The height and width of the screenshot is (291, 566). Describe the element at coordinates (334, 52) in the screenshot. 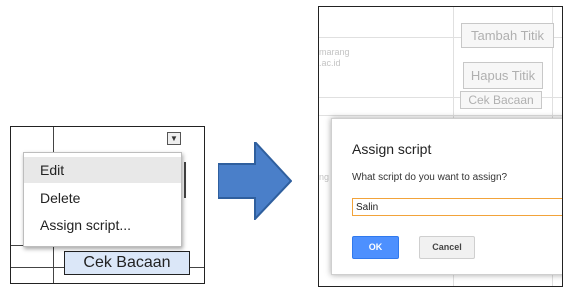

I see `faded-cell-text: marang` at that location.